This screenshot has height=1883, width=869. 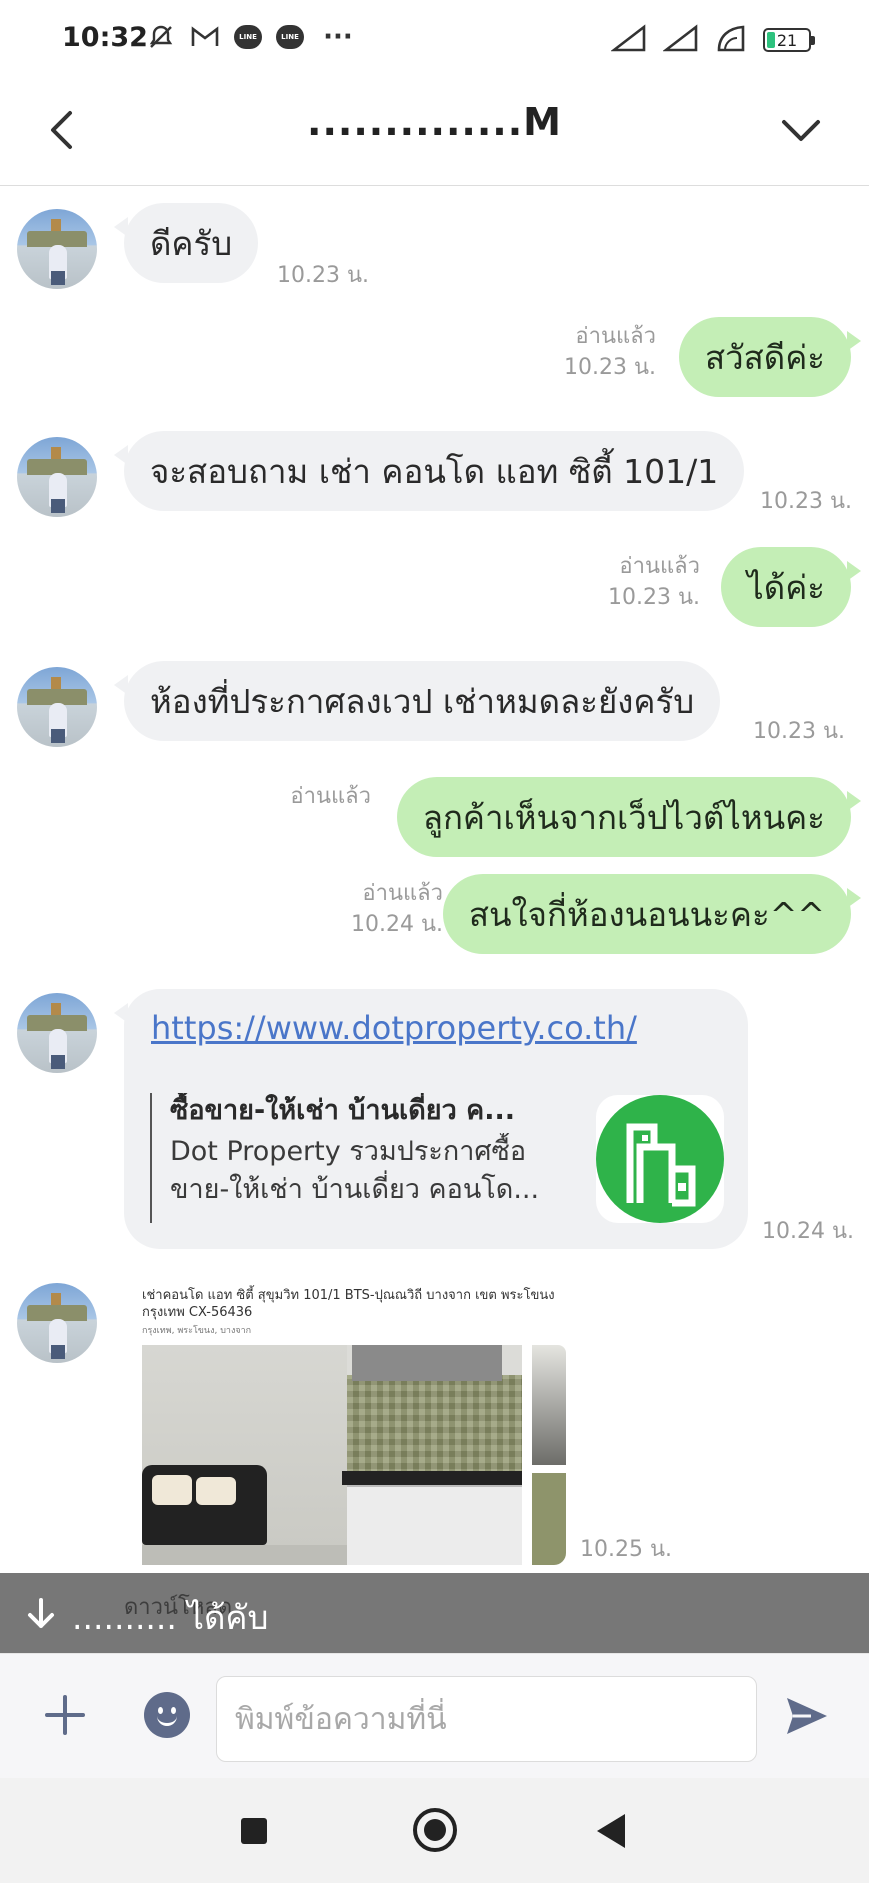 I want to click on image-location: กรุงเทพ, พระโขนง, บางจาก, so click(x=197, y=1331).